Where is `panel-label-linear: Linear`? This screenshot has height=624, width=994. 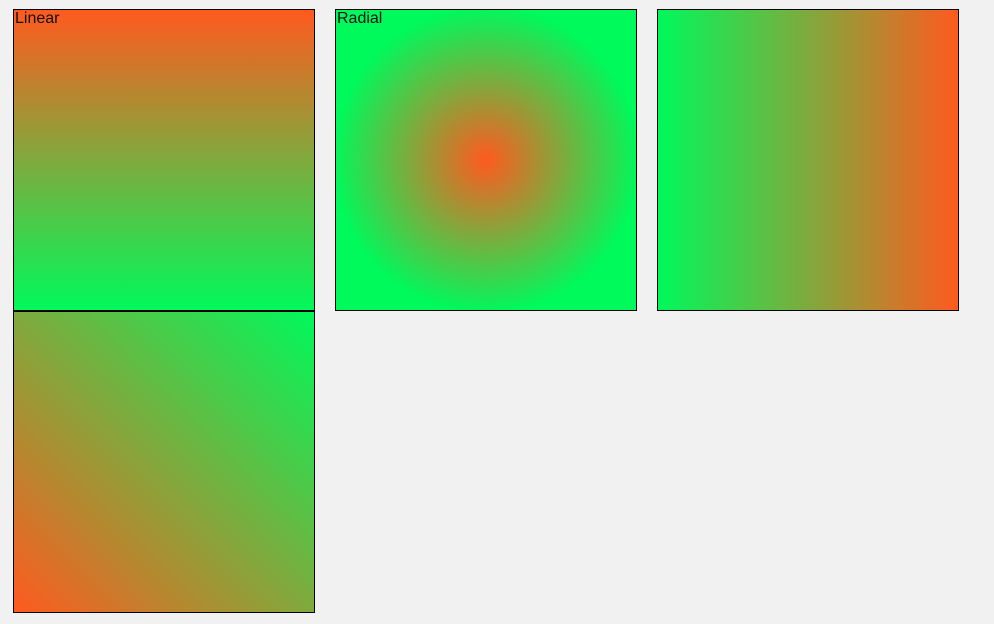
panel-label-linear: Linear is located at coordinates (37, 18).